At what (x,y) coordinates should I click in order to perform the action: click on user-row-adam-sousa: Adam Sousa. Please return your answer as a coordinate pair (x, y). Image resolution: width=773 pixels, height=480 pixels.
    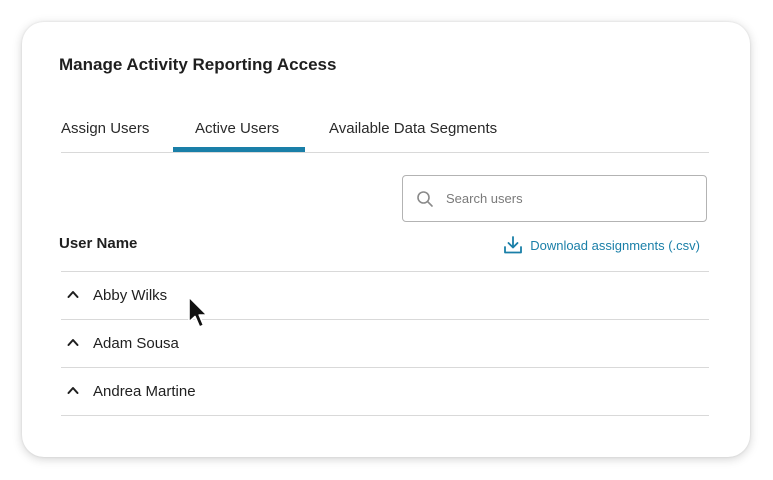
    Looking at the image, I should click on (385, 343).